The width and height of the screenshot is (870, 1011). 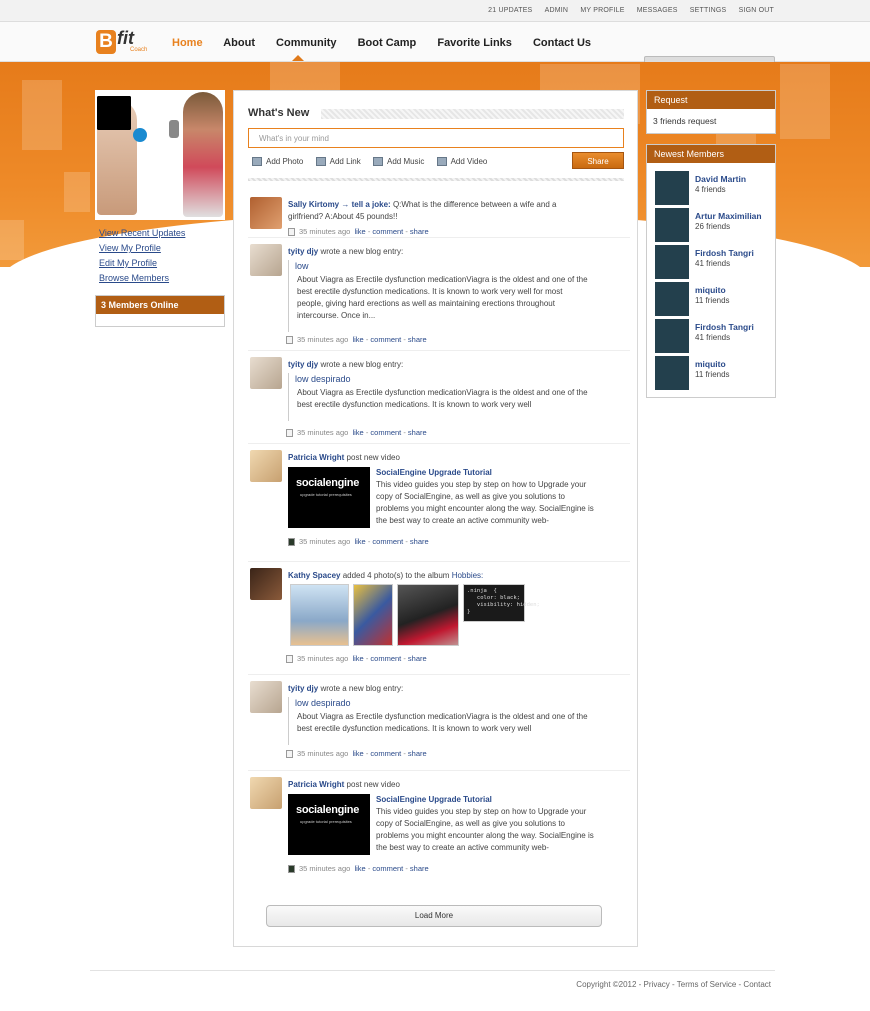 What do you see at coordinates (398, 162) in the screenshot?
I see `add-music-button: Add Music` at bounding box center [398, 162].